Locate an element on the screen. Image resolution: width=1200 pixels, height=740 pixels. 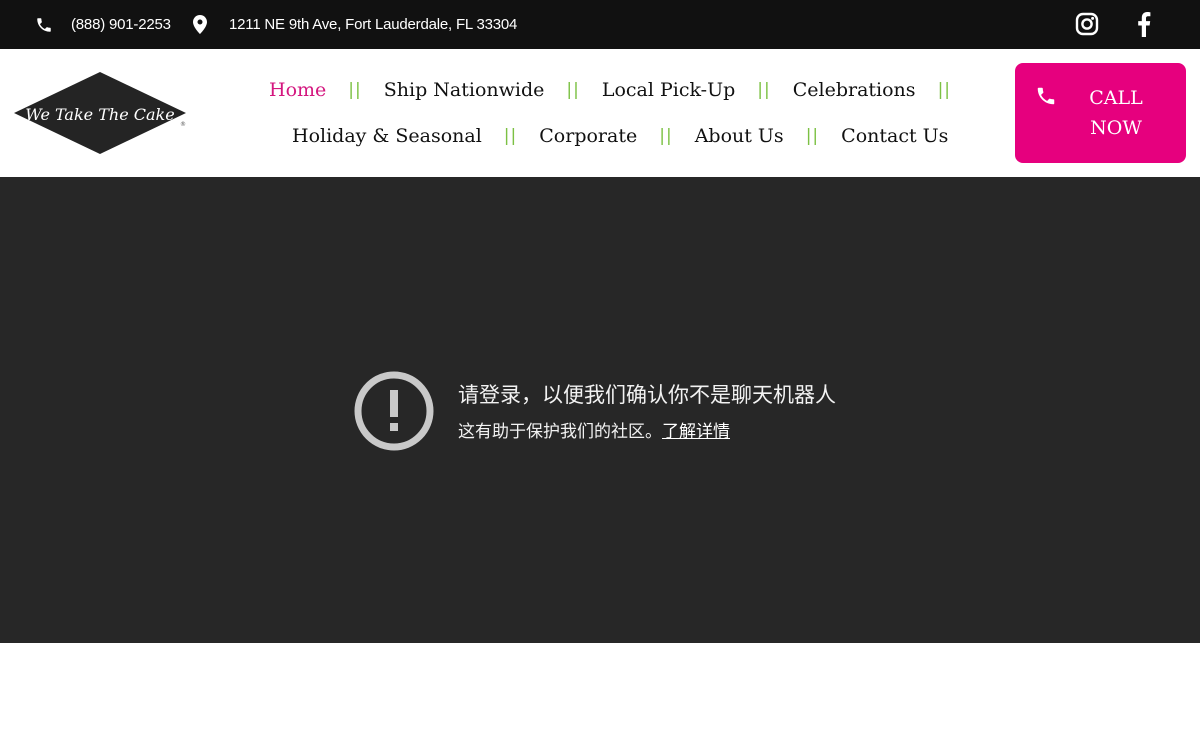
map-pin-icon is located at coordinates (200, 24).